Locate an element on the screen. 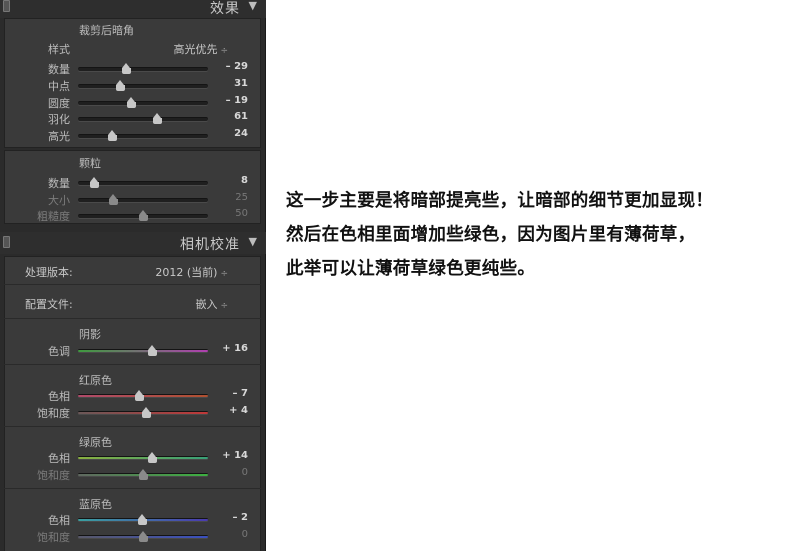 This screenshot has height=551, width=800. slider-value: 24 is located at coordinates (231, 133).